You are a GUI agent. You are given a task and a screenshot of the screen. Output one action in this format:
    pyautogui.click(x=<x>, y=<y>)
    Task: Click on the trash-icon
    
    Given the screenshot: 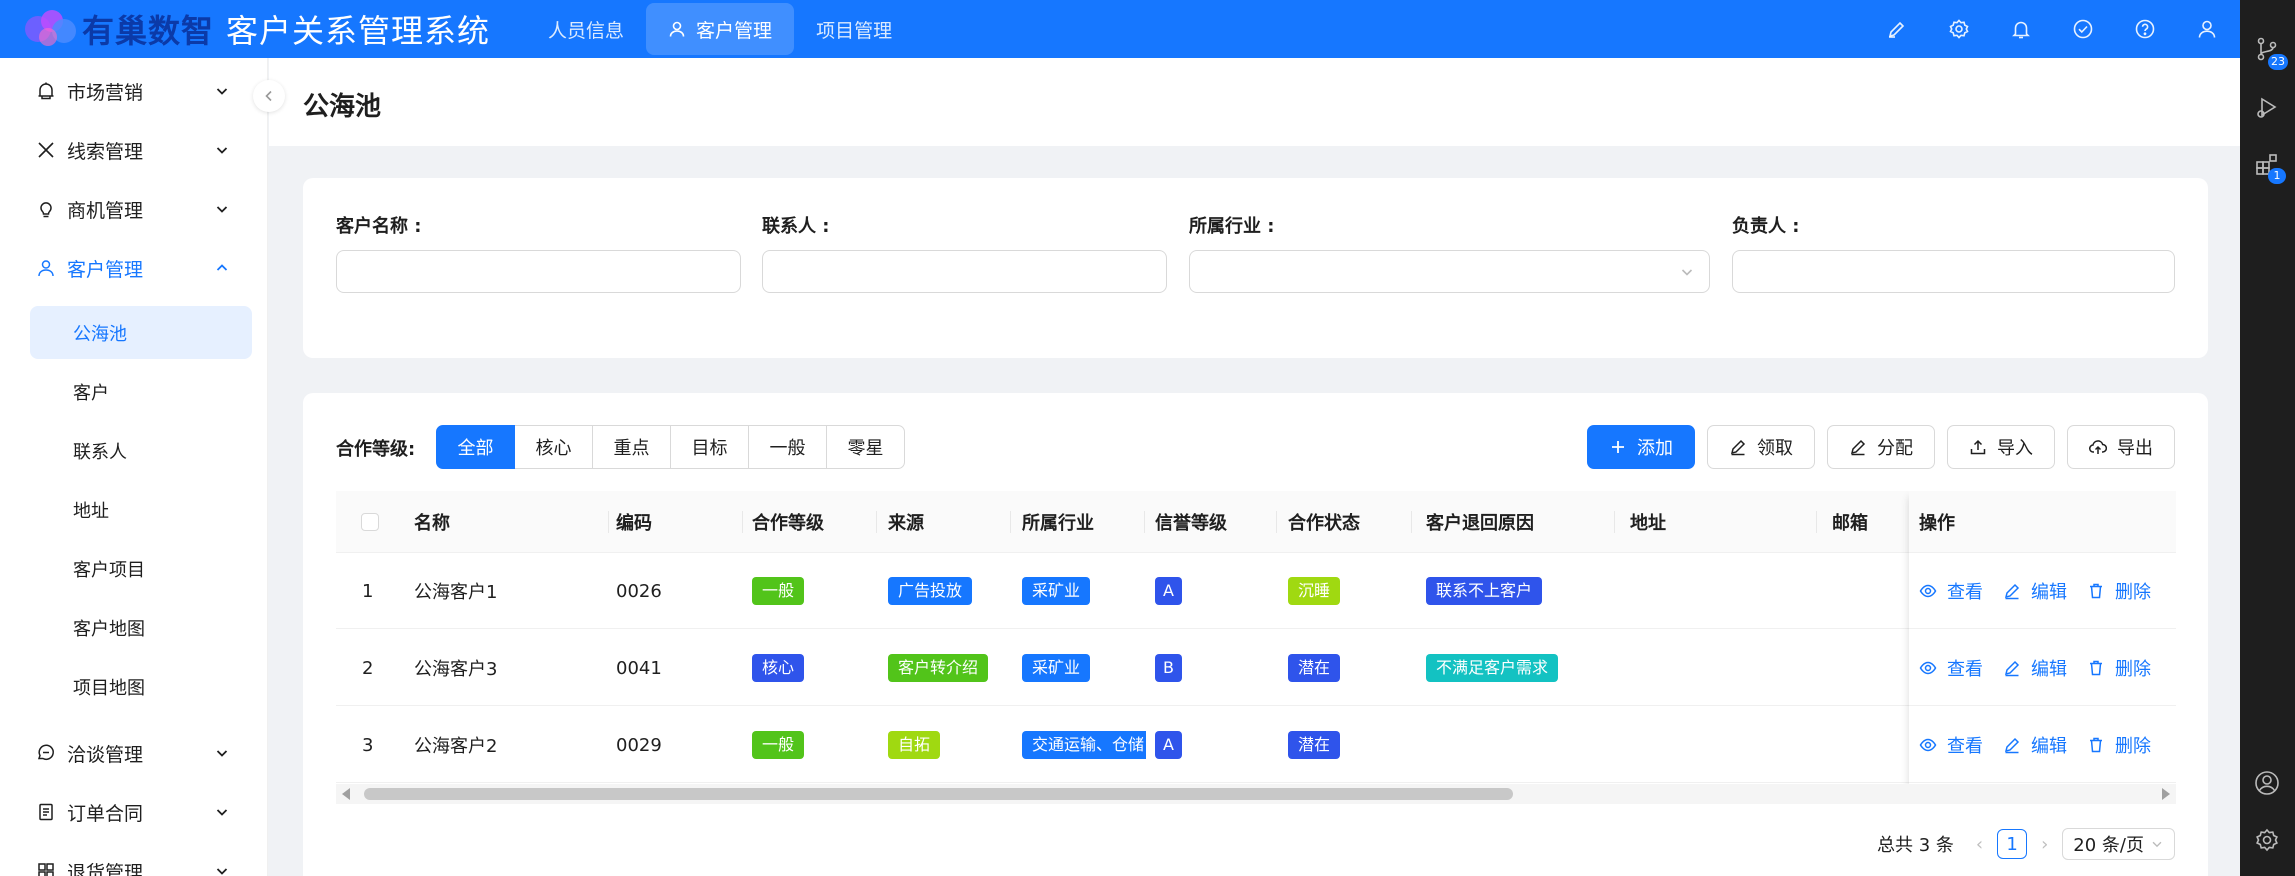 What is the action you would take?
    pyautogui.click(x=2096, y=667)
    